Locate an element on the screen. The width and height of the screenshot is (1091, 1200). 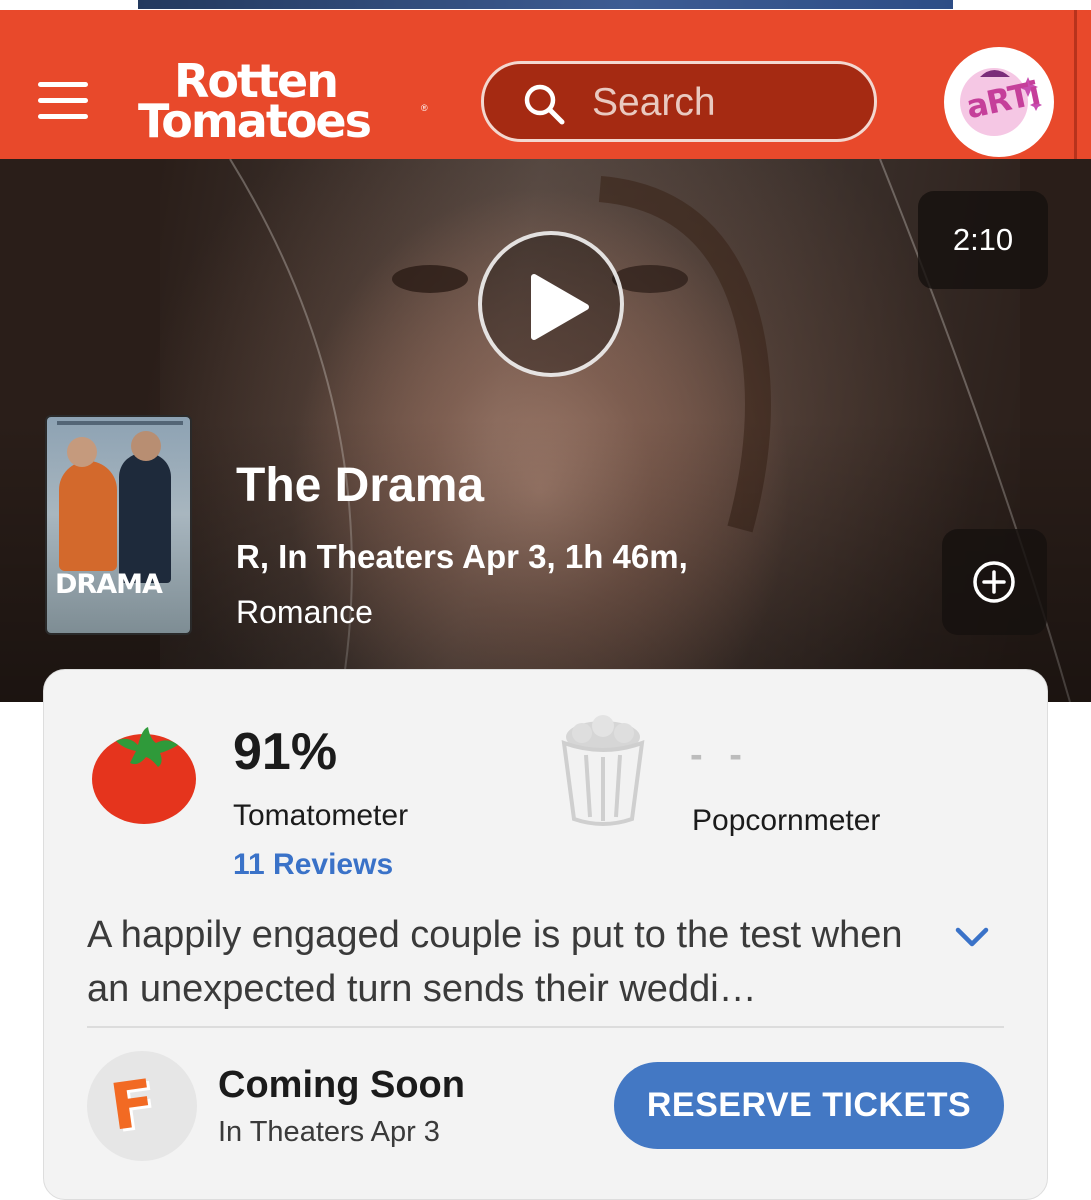
play-button is located at coordinates (551, 304).